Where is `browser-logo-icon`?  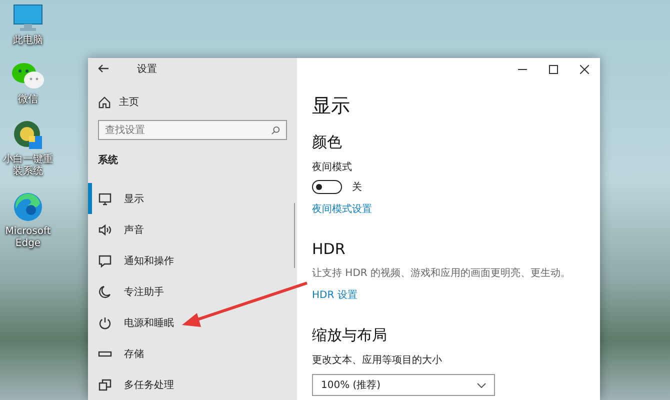 browser-logo-icon is located at coordinates (28, 207).